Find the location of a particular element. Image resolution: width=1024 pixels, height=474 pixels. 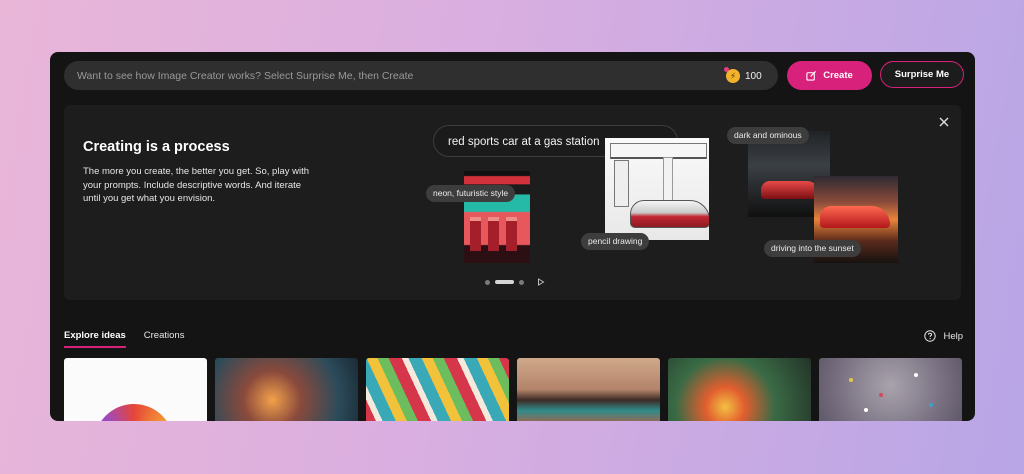

boost-count: 100 is located at coordinates (753, 76).